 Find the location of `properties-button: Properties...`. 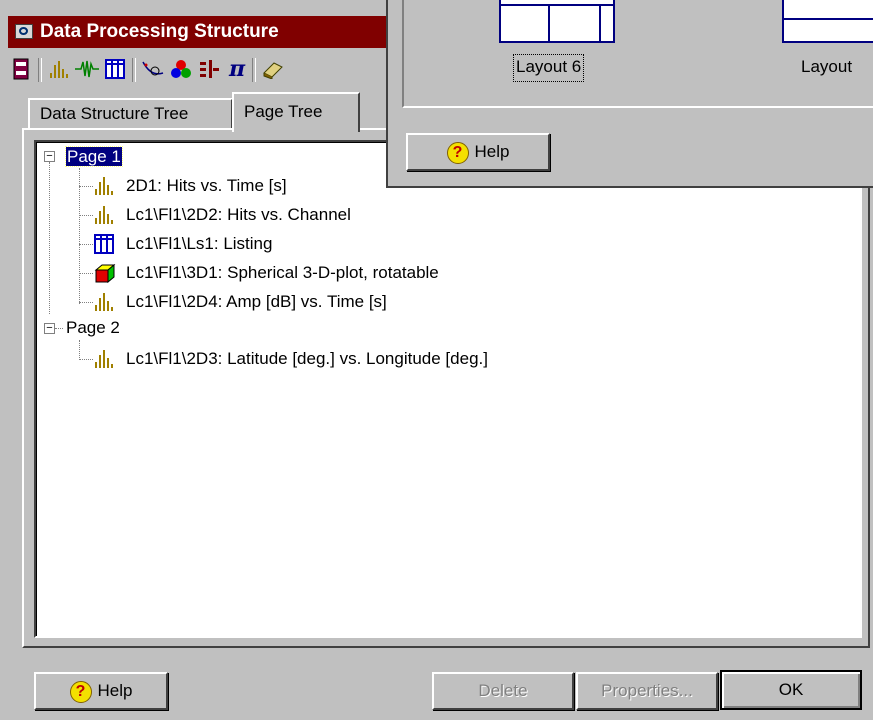

properties-button: Properties... is located at coordinates (647, 691).